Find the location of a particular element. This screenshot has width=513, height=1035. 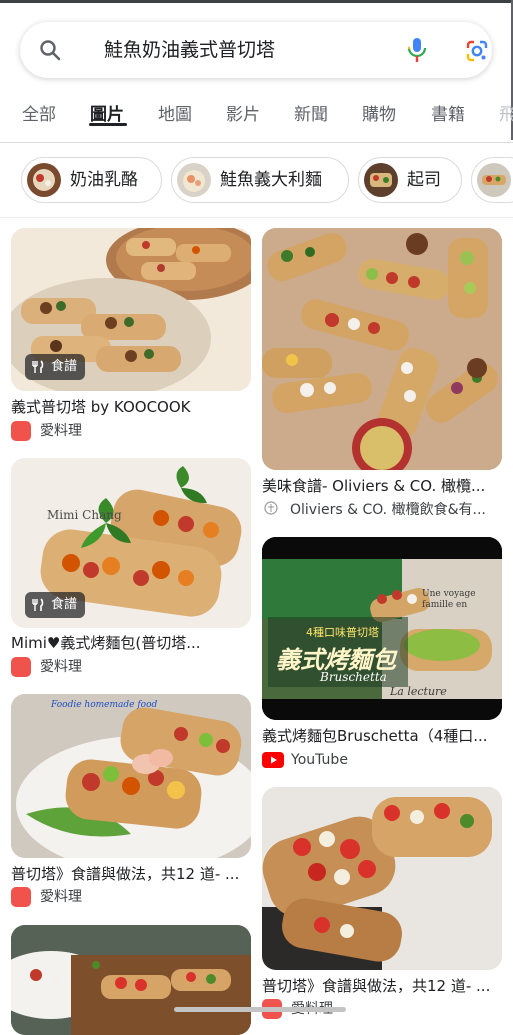

chip-salmon-pasta: 鮭魚義大利麵 is located at coordinates (260, 180).